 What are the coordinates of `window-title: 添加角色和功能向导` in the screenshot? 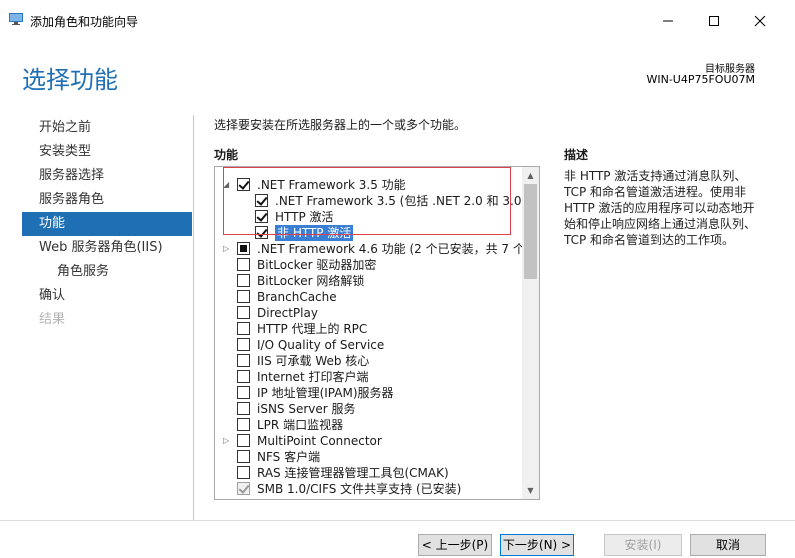 It's located at (84, 22).